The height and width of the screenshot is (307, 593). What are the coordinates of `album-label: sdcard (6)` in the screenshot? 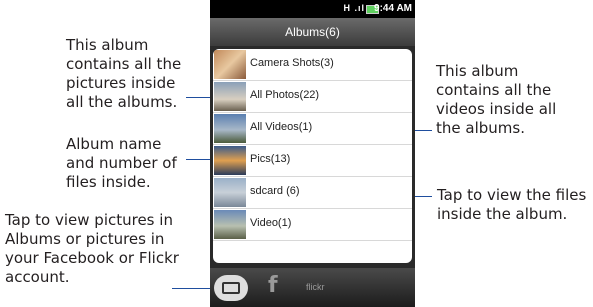 It's located at (275, 191).